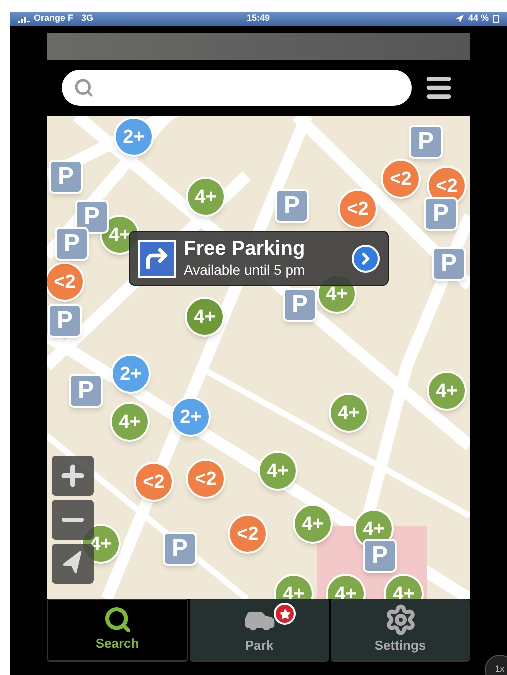 This screenshot has width=507, height=675. I want to click on details-button, so click(366, 258).